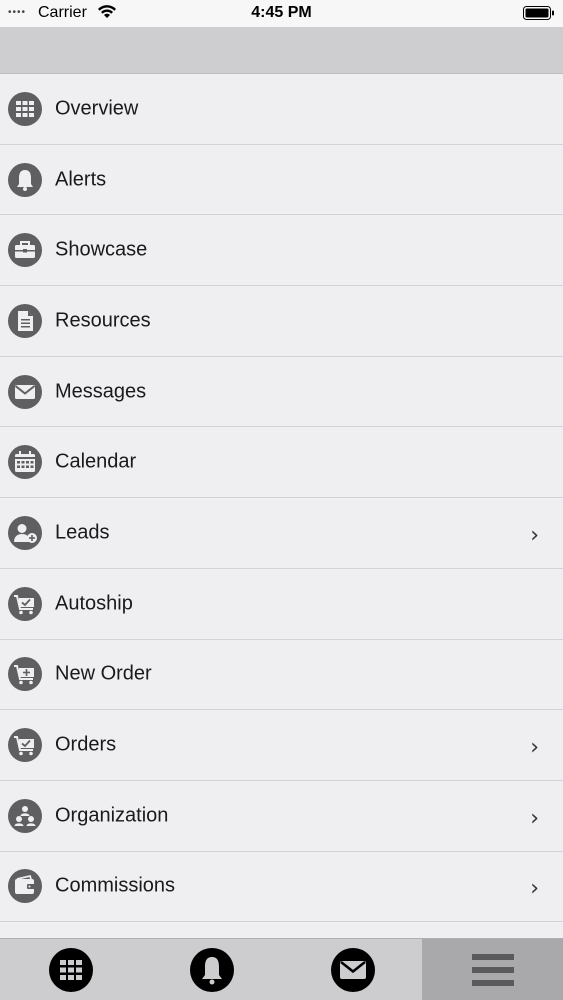 The image size is (563, 1000). What do you see at coordinates (281, 675) in the screenshot?
I see `menu-item-new-order: New Order` at bounding box center [281, 675].